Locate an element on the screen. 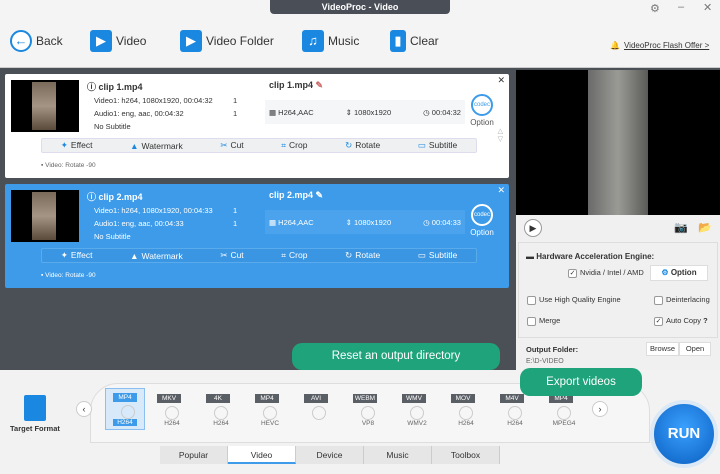  clip-note: Video: Rotate -90 is located at coordinates (70, 165).